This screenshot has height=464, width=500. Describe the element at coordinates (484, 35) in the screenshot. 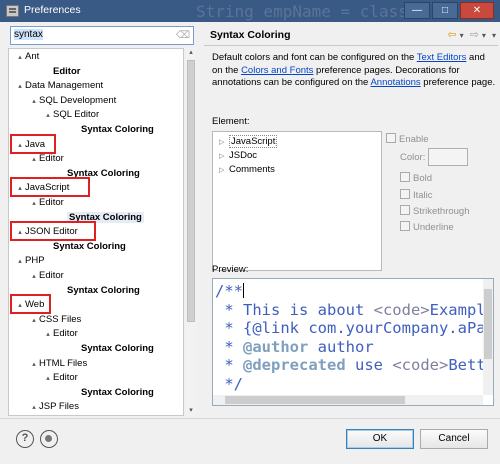

I see `forward-menu-icon: ▾` at that location.